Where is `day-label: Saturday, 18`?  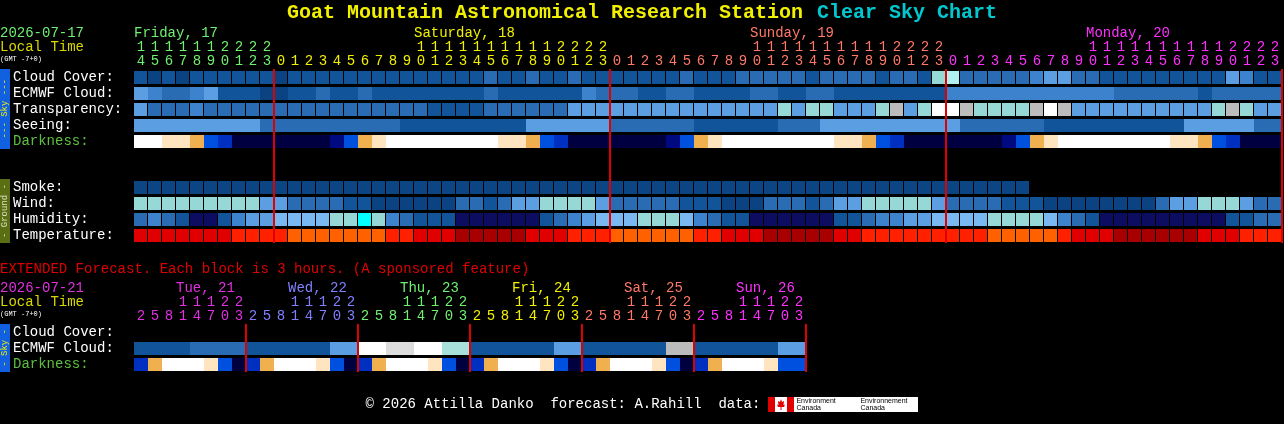
day-label: Saturday, 18 is located at coordinates (464, 33).